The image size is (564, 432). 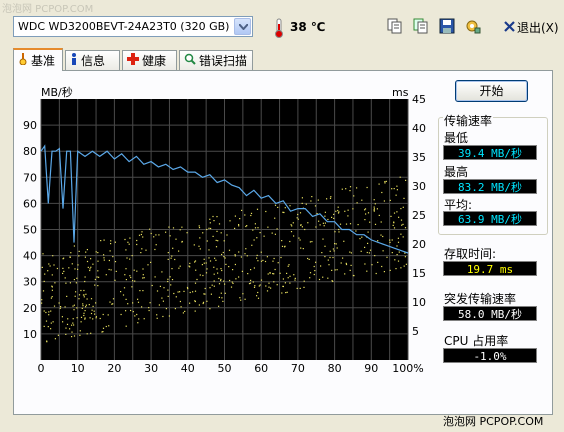 What do you see at coordinates (419, 244) in the screenshot?
I see `right-tick-label: 20` at bounding box center [419, 244].